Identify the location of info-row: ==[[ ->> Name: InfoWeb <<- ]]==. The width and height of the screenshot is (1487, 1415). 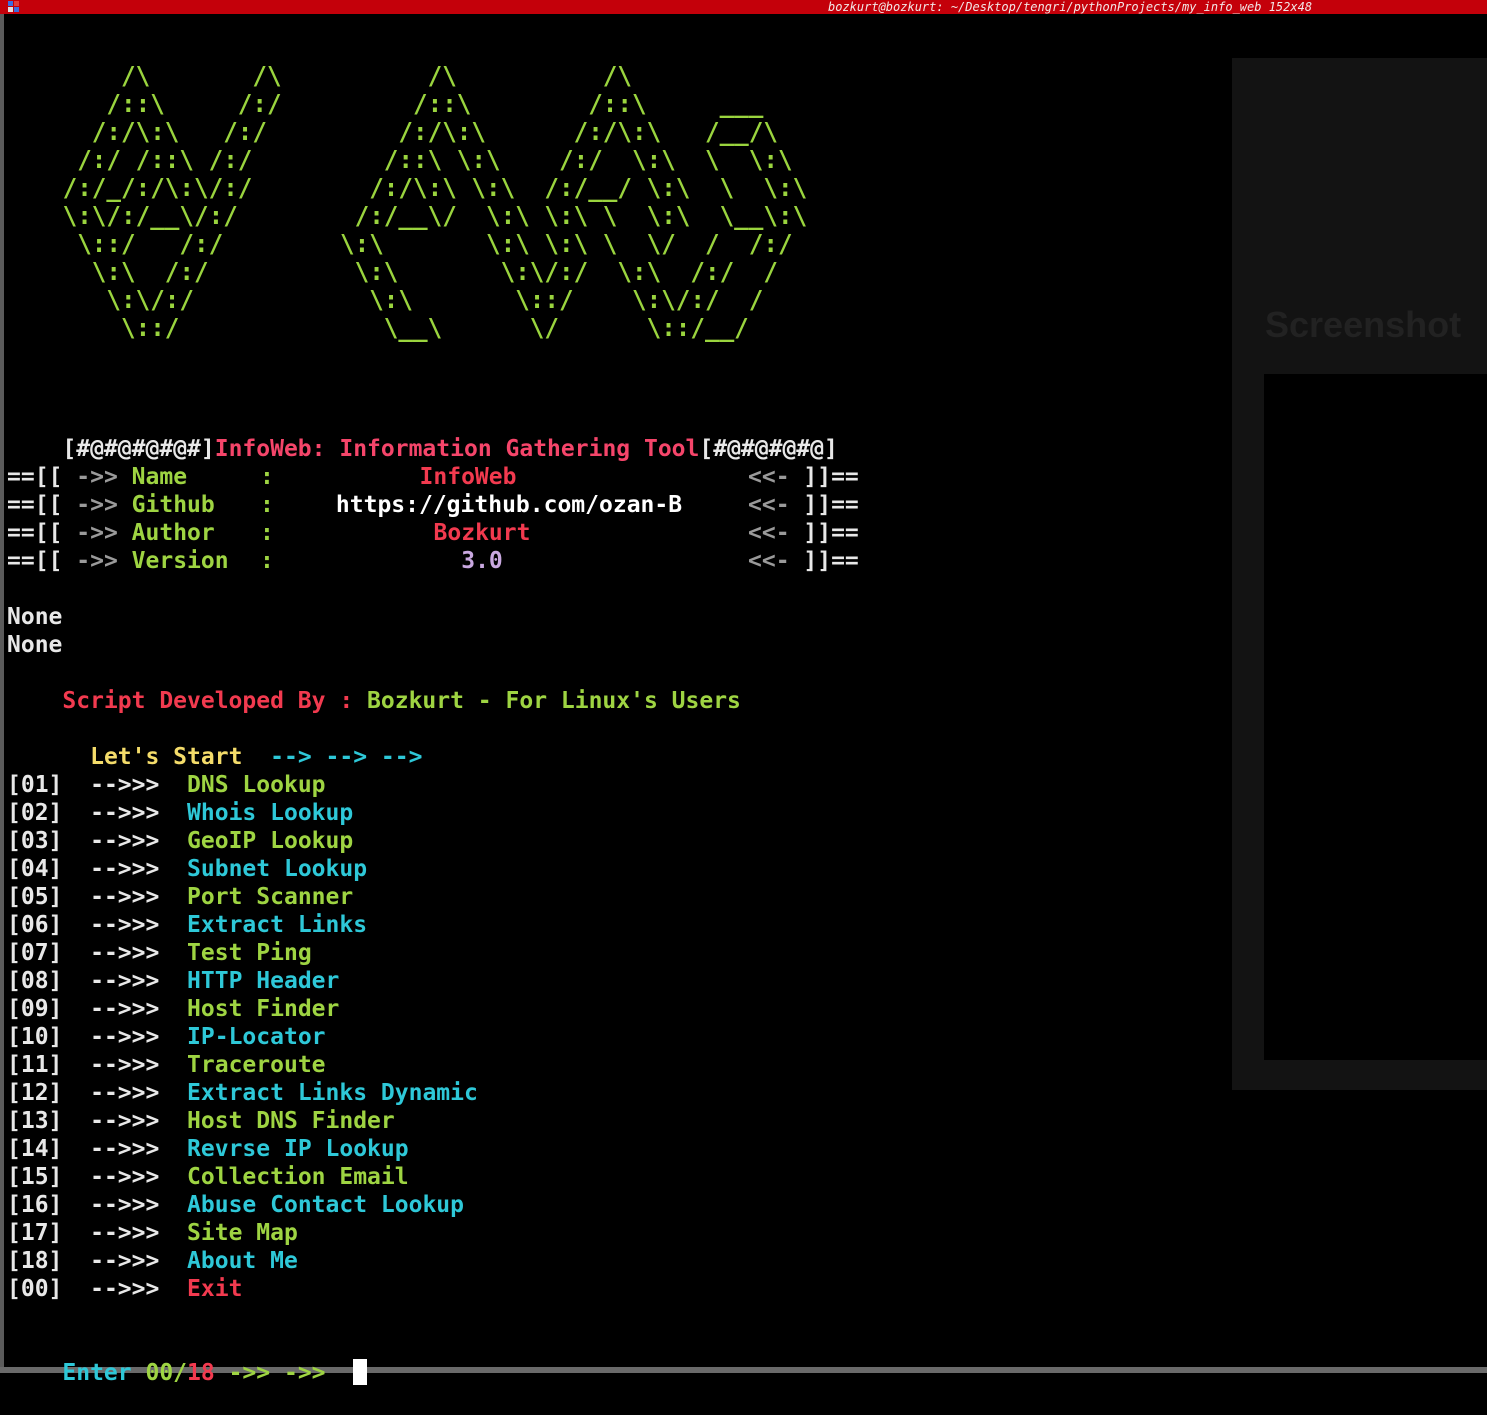
(437, 477).